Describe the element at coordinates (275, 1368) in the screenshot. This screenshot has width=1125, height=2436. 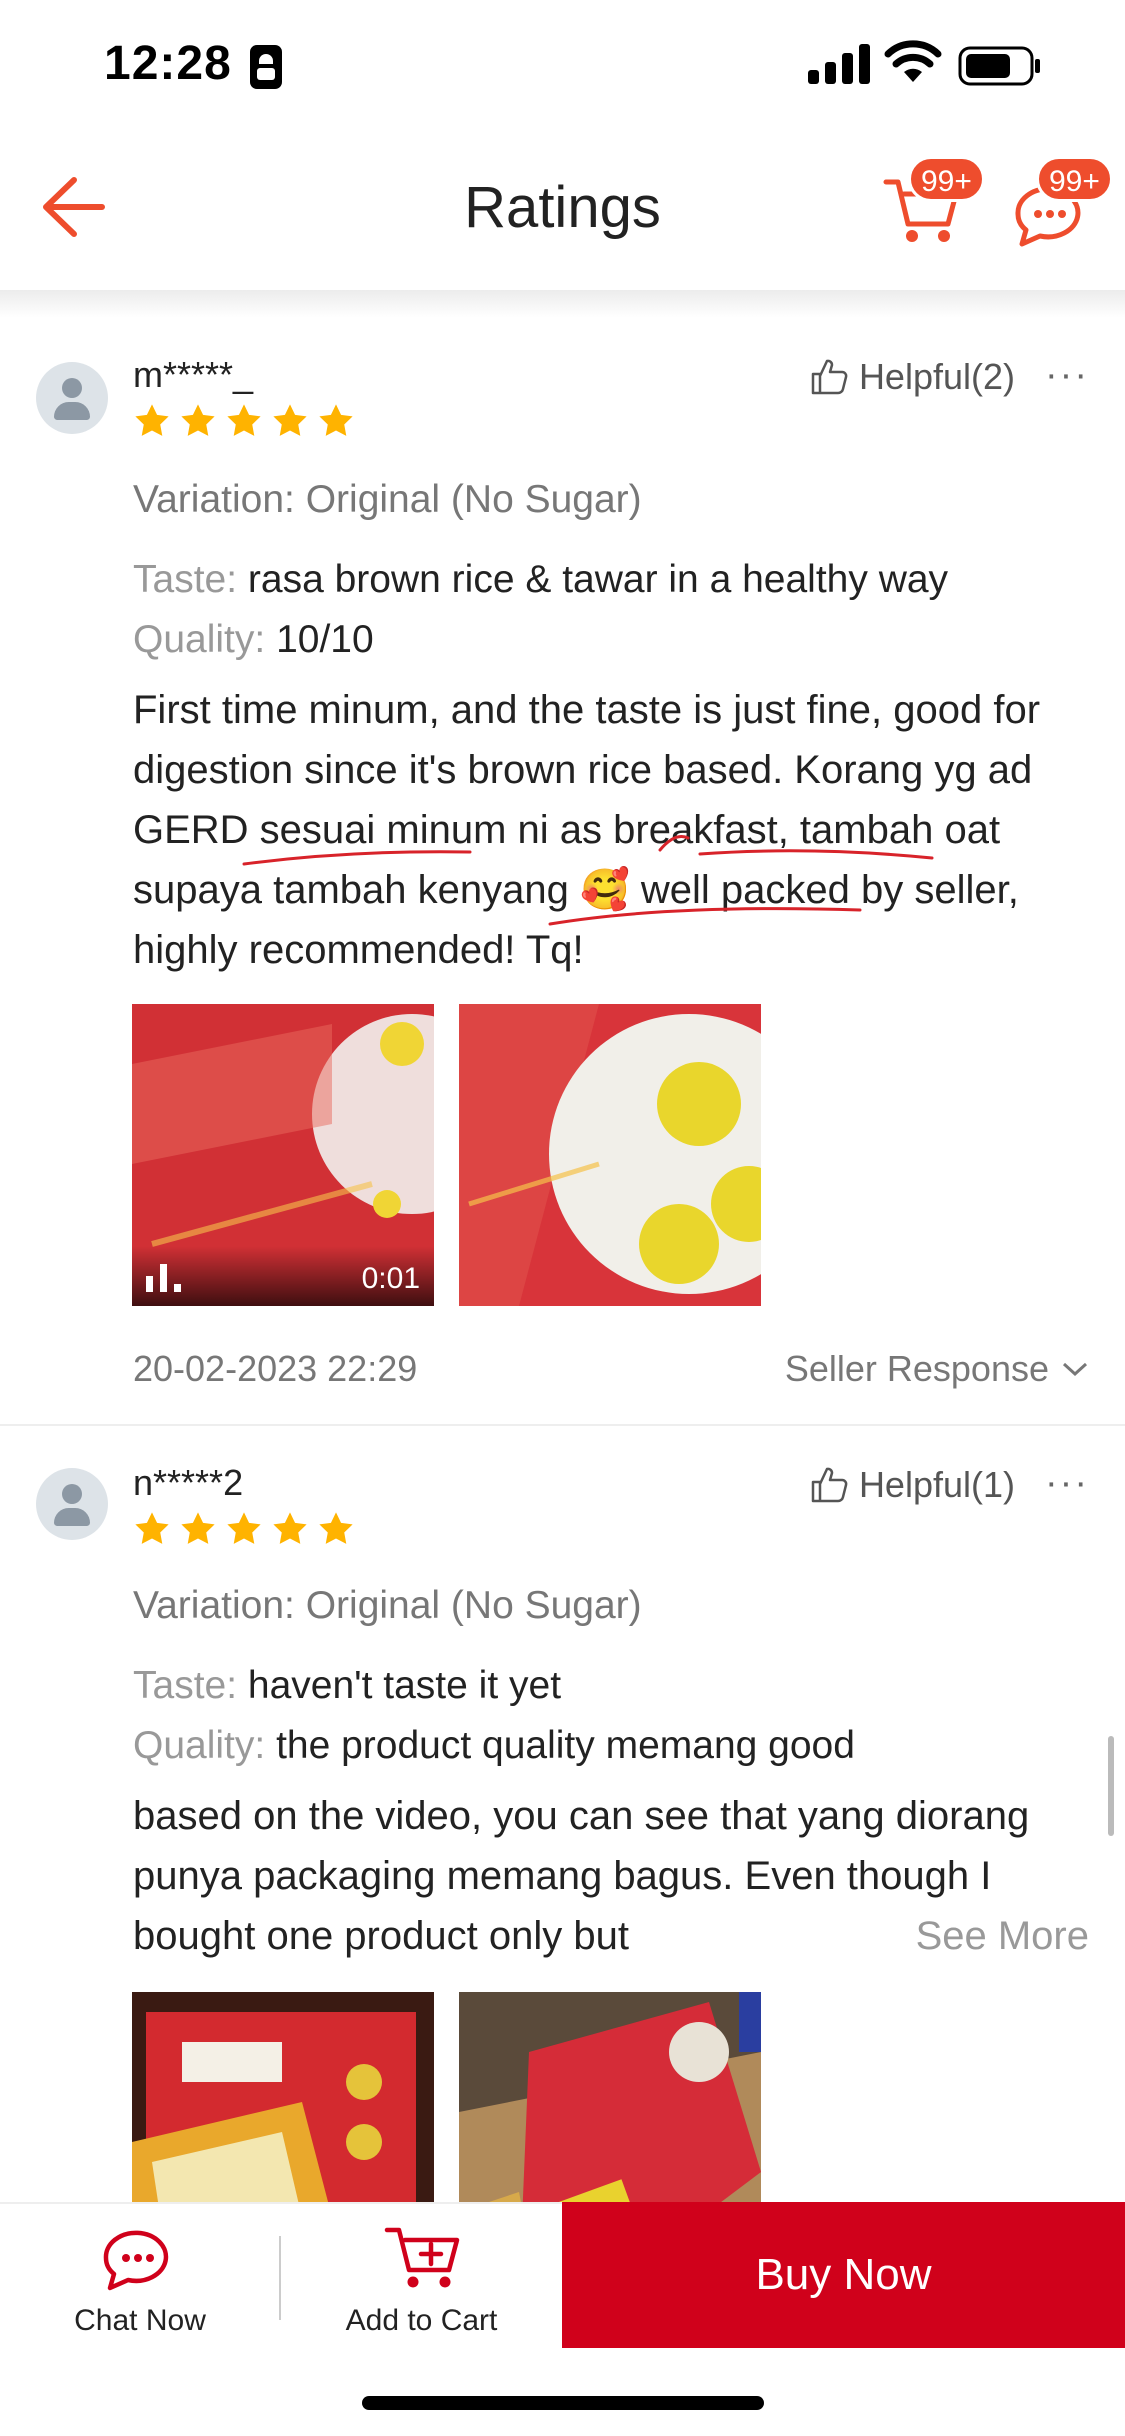
I see `review-date: 20-02-2023 22:29` at that location.